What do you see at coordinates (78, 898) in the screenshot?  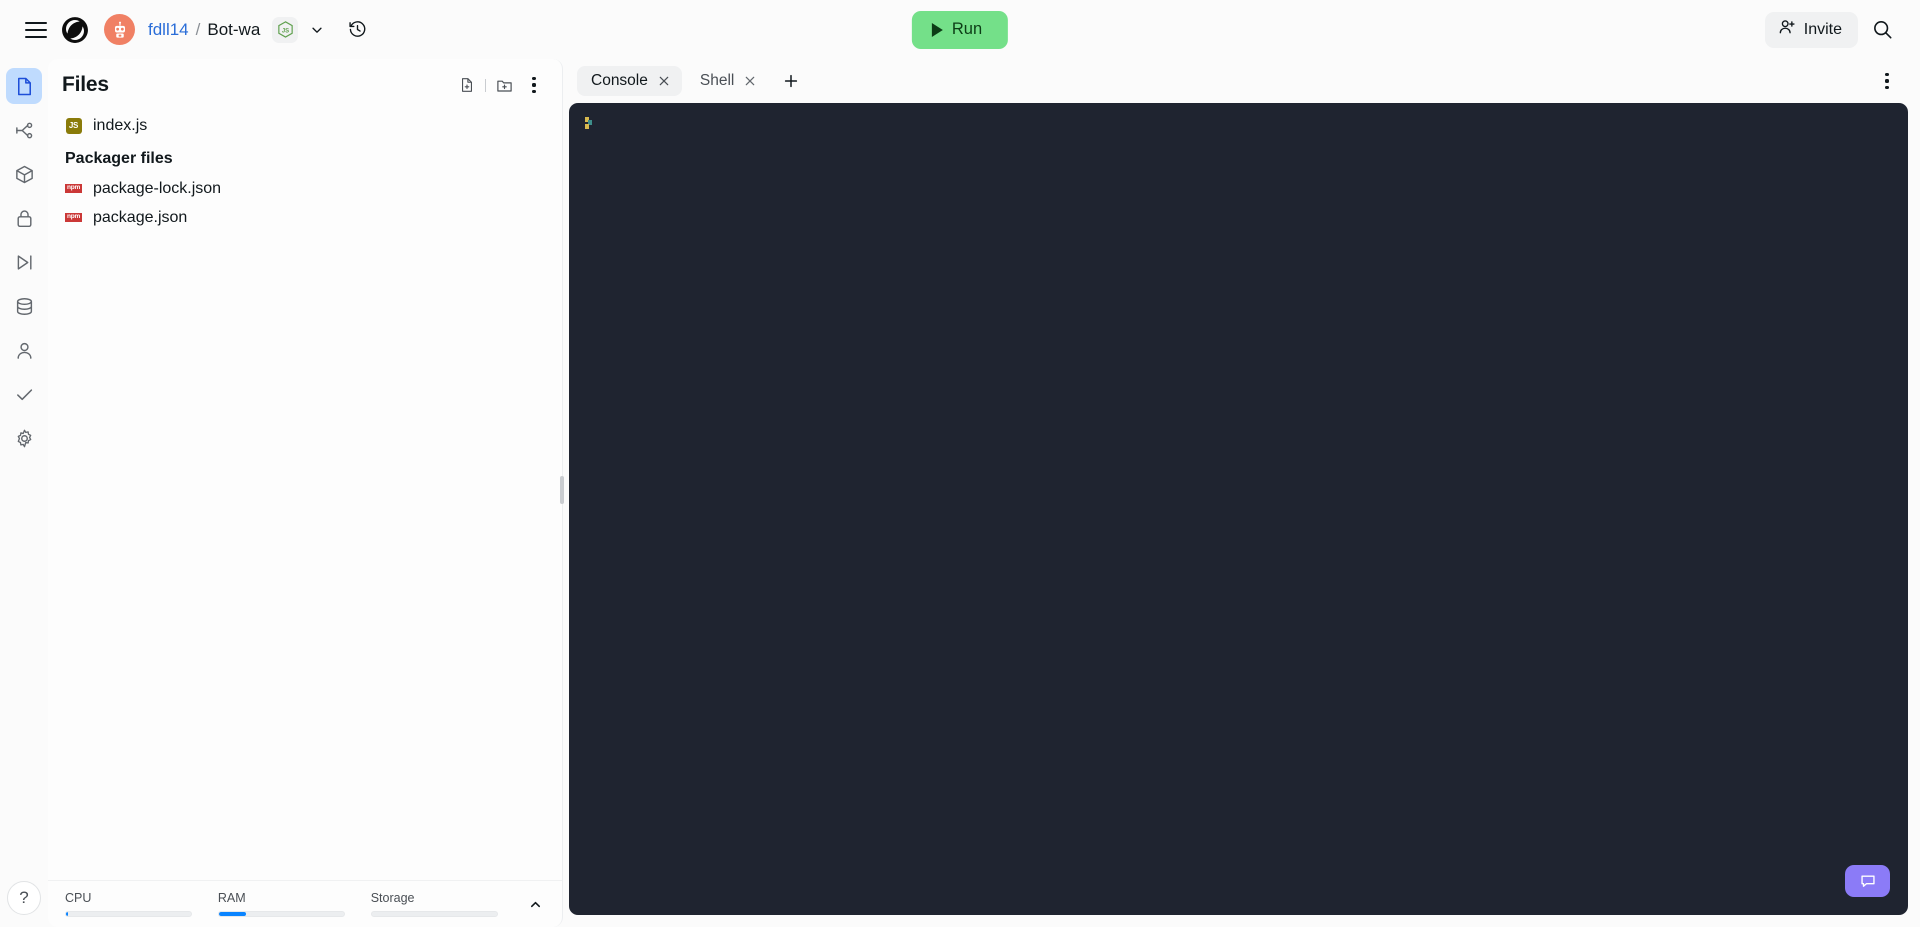 I see `resource-label: CPU` at bounding box center [78, 898].